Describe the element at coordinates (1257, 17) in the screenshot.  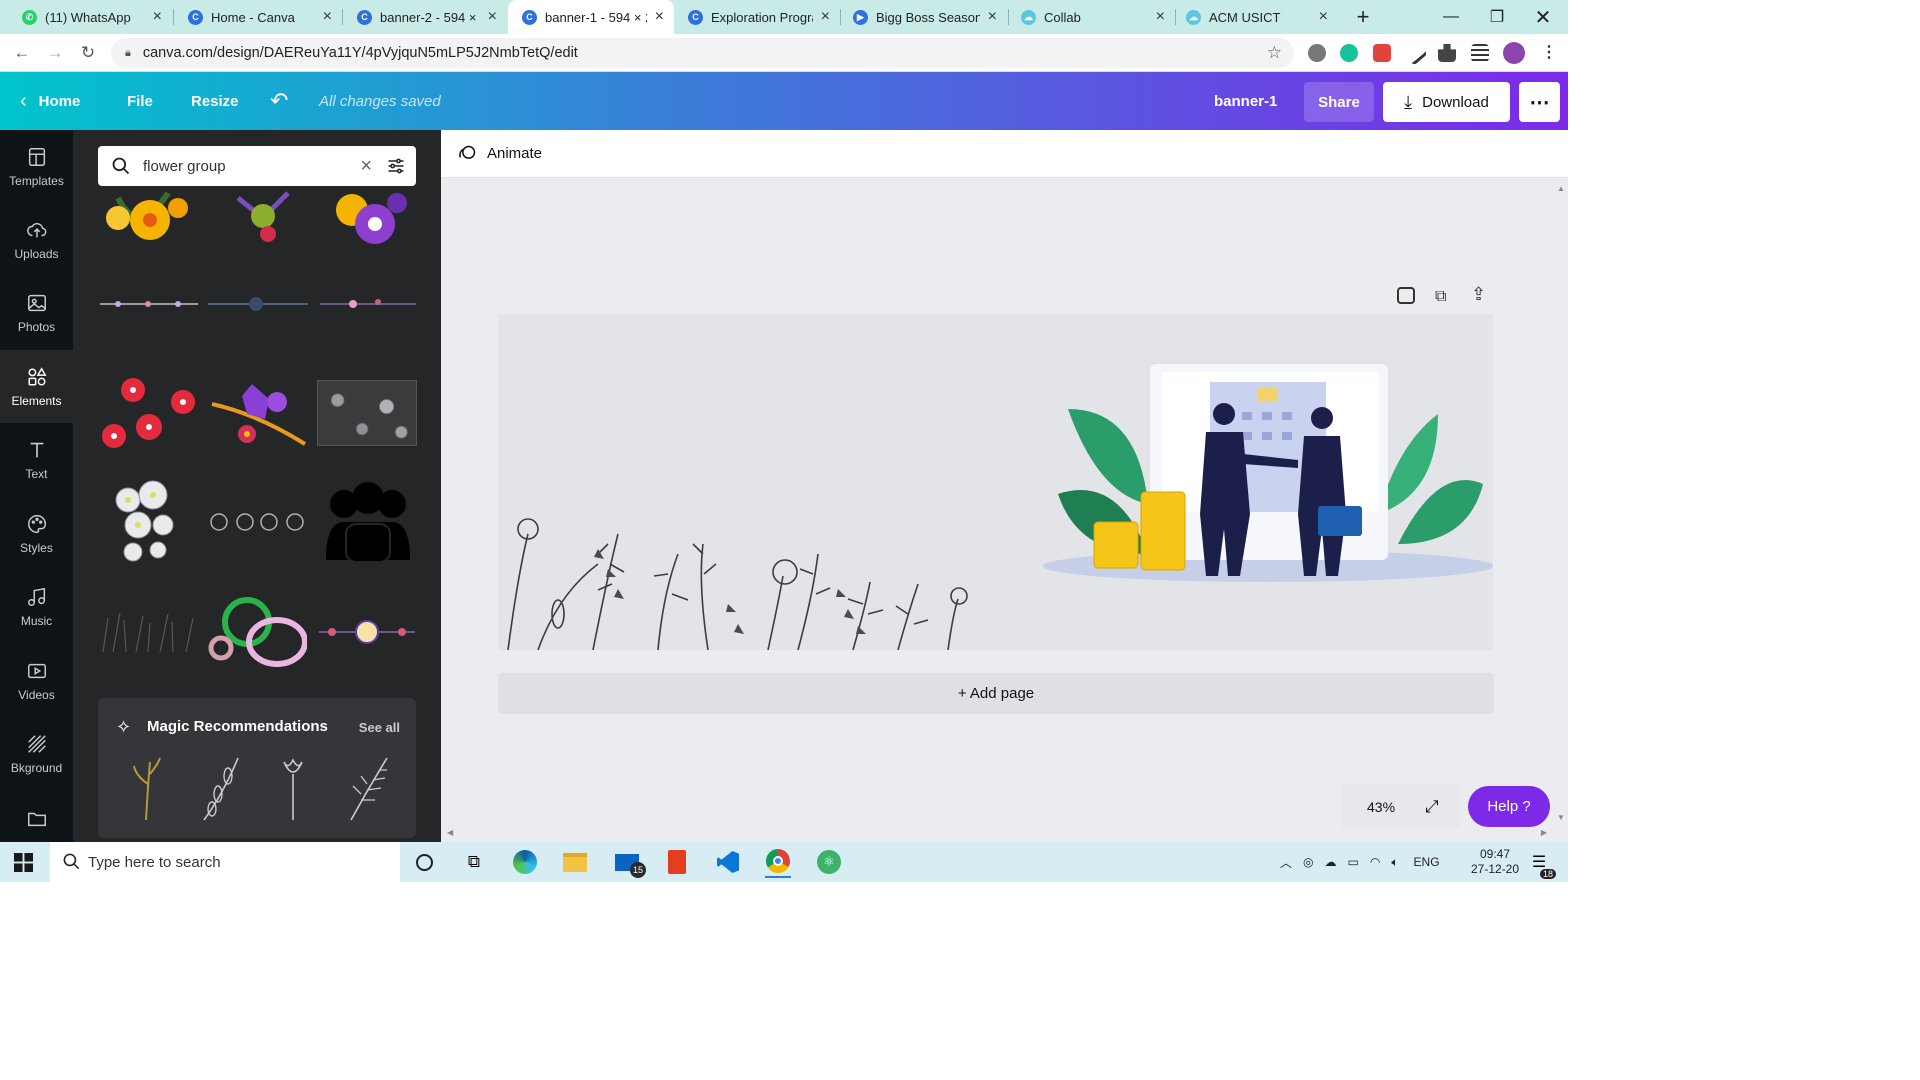
I see `tab-acm-usict: ☁ ACM USICT ×` at that location.